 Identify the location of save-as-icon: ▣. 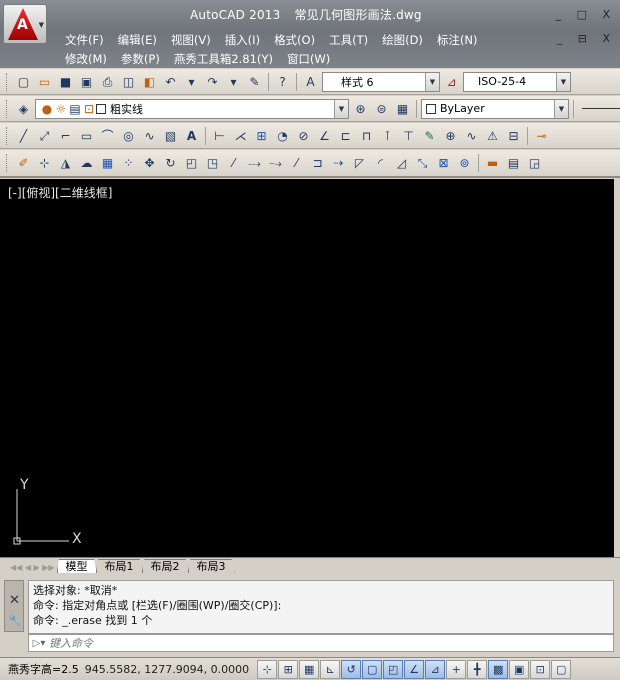
(86, 81).